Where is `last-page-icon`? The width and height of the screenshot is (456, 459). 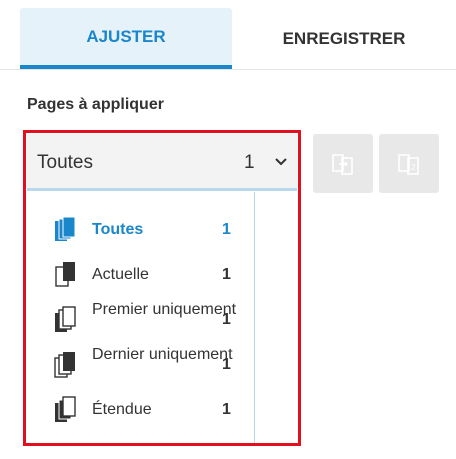 last-page-icon is located at coordinates (64, 365).